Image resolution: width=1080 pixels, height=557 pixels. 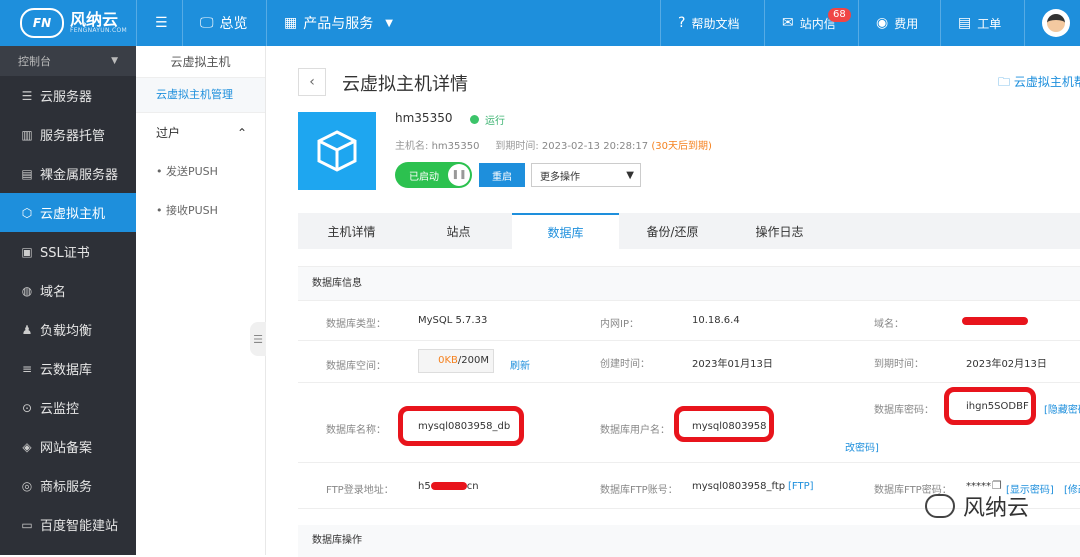 I want to click on redacted-ftp-host, so click(x=448, y=486).